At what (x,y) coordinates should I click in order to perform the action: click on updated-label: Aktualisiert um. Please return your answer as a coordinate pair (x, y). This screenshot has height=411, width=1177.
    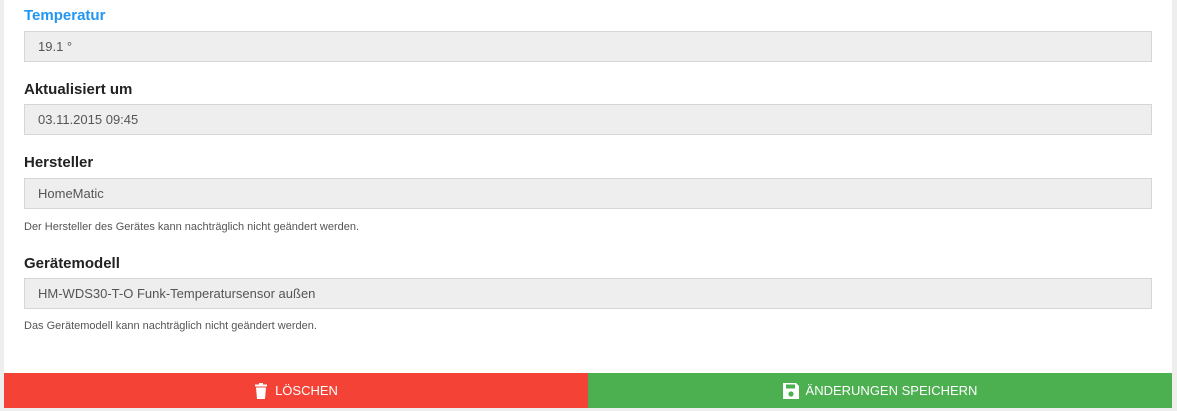
    Looking at the image, I should click on (78, 89).